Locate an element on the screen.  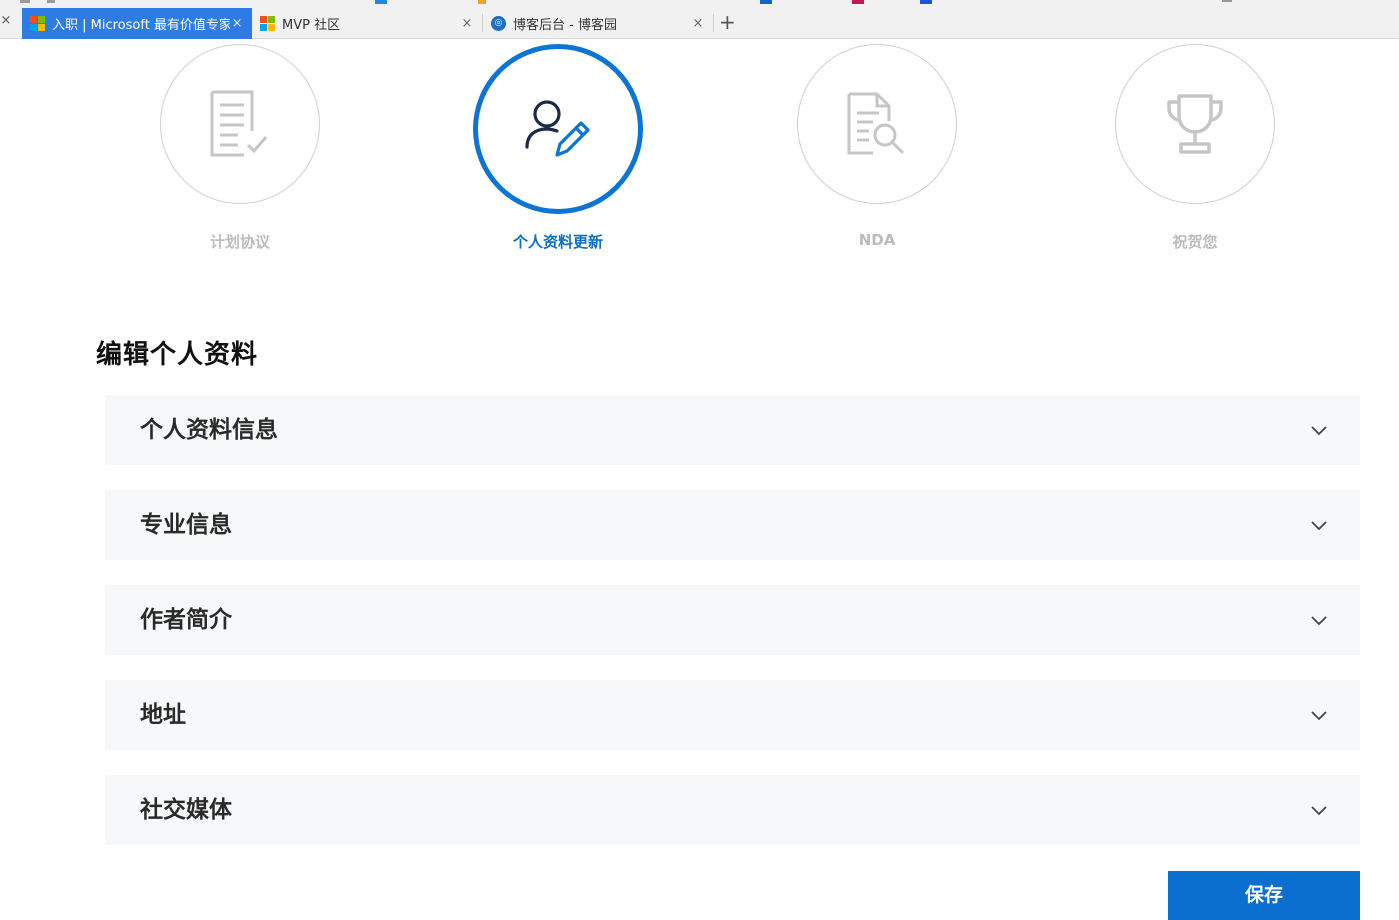
browser-tab-cnblogs: ◎ 博客后台 - 博客园 × is located at coordinates (598, 23).